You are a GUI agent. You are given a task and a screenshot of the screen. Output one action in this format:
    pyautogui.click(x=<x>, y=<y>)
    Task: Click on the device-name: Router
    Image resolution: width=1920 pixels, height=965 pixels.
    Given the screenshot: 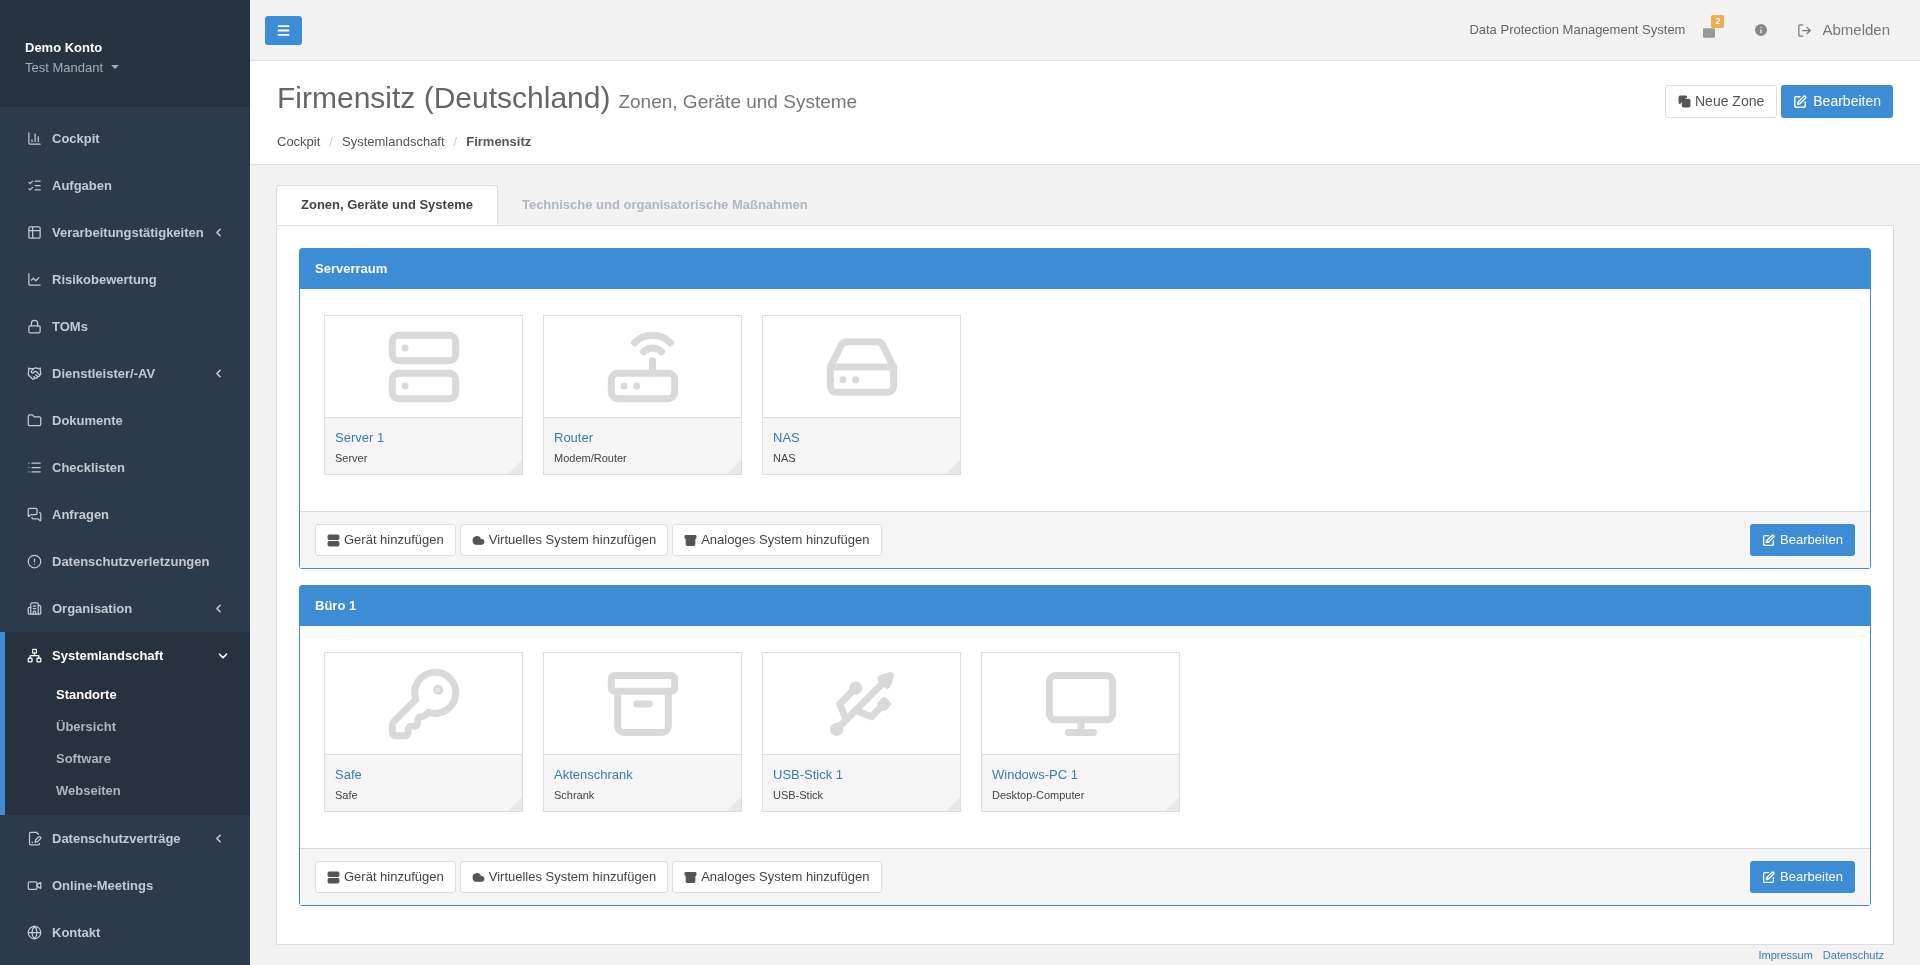 What is the action you would take?
    pyautogui.click(x=642, y=438)
    